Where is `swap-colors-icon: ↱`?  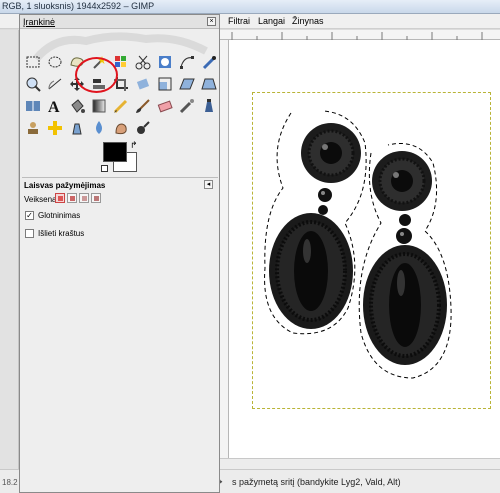
swap-colors-icon: ↱ is located at coordinates (134, 145).